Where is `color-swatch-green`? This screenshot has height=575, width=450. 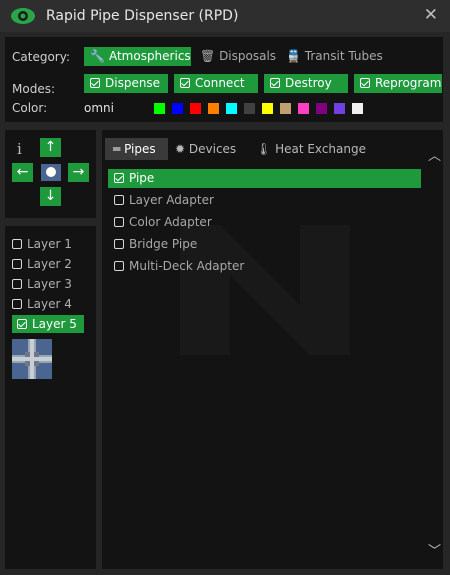 color-swatch-green is located at coordinates (159, 108).